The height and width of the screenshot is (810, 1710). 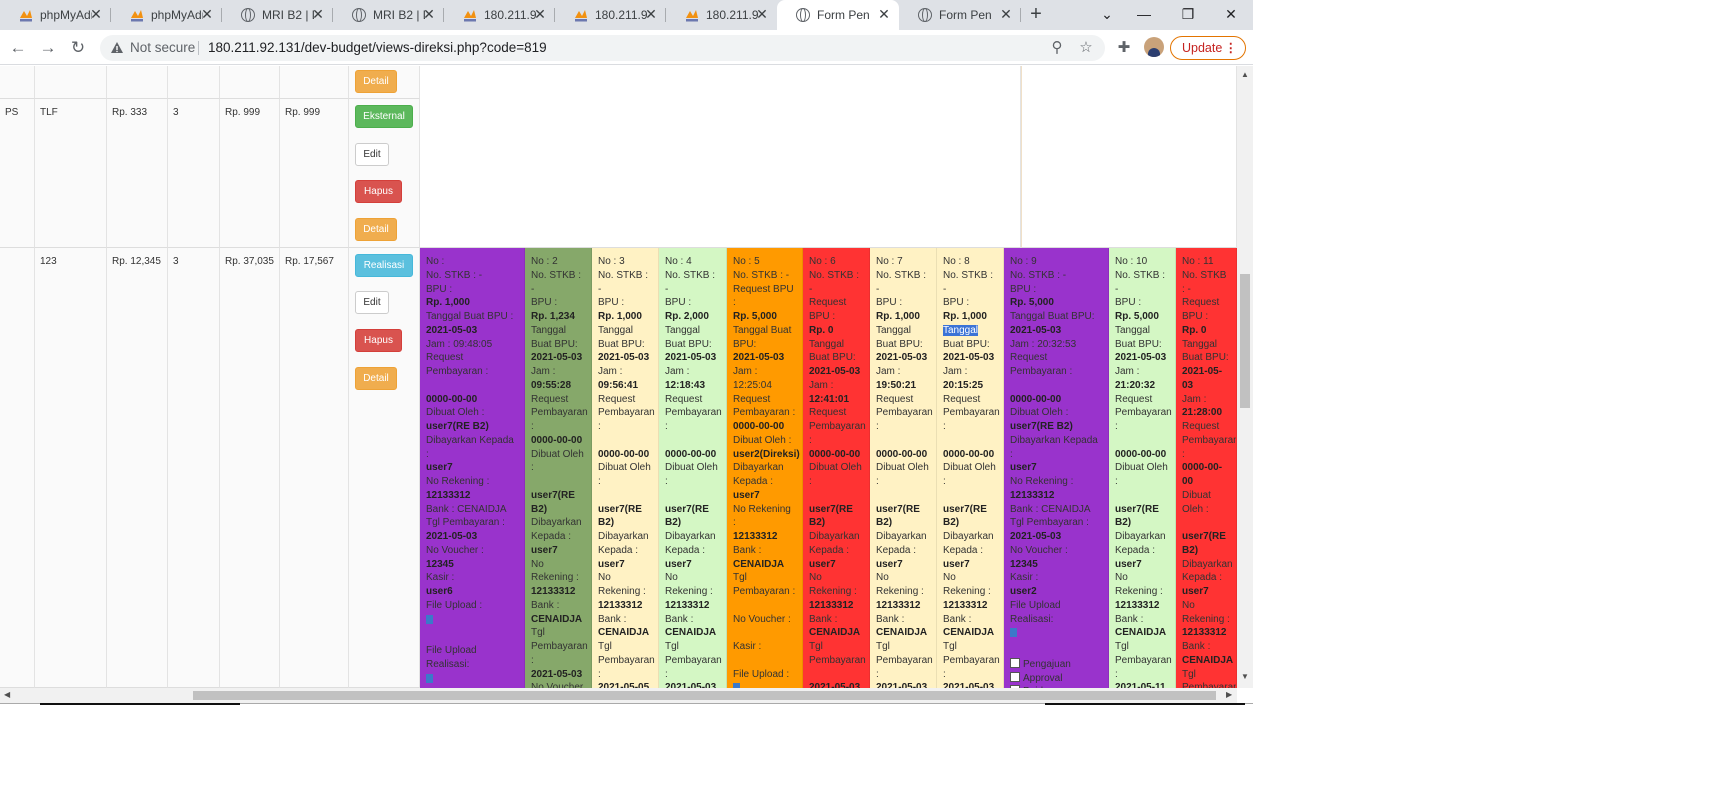 What do you see at coordinates (384, 116) in the screenshot?
I see `eksternal-button: Eksternal` at bounding box center [384, 116].